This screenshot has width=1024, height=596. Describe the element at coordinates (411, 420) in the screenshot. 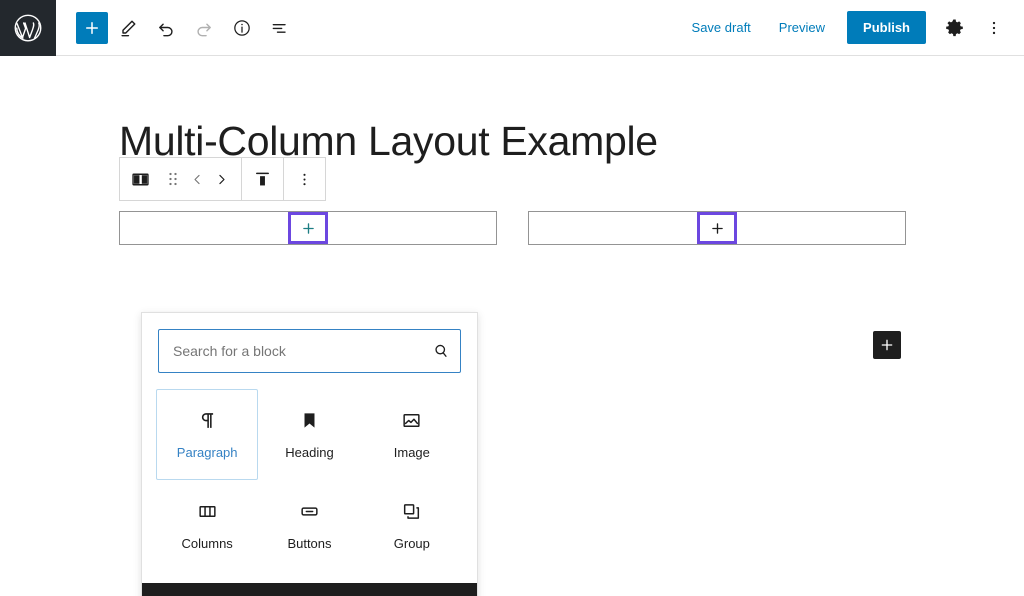

I see `image-icon` at that location.